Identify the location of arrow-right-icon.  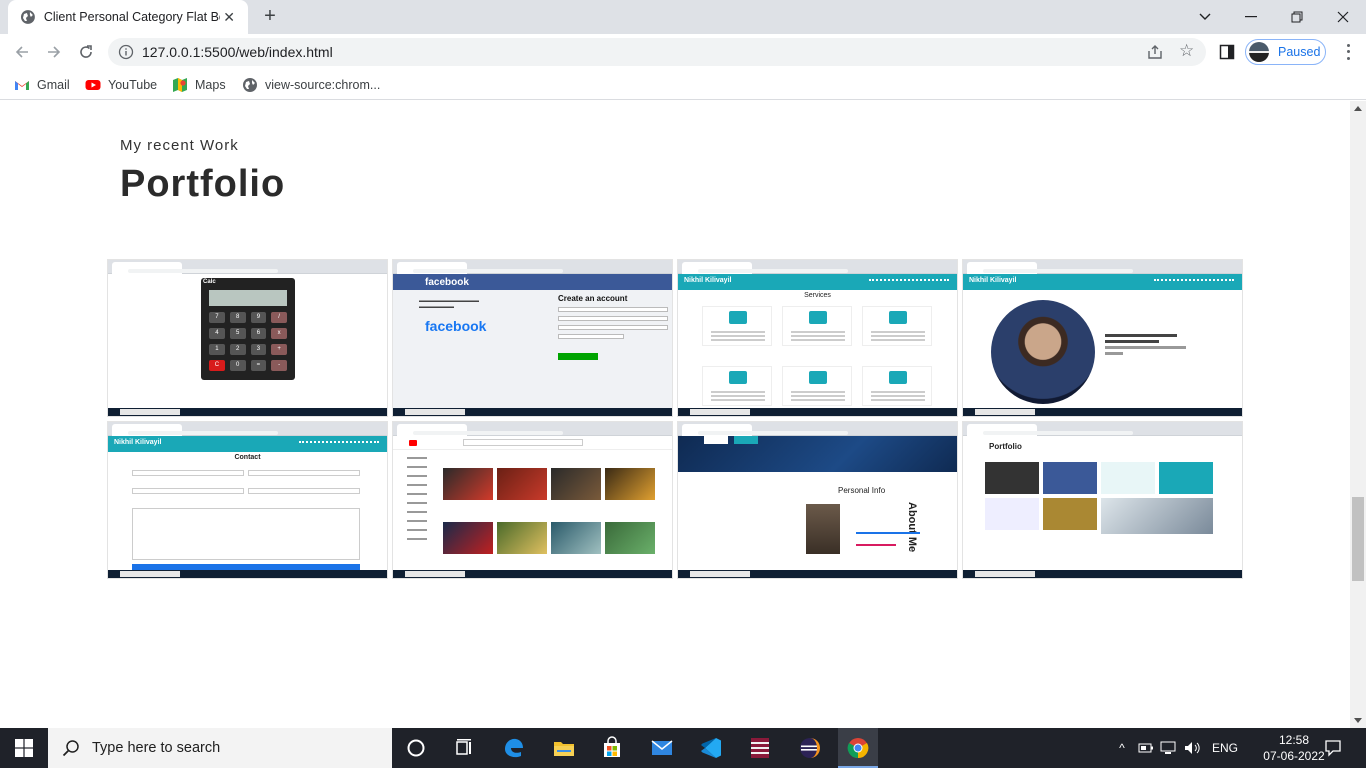
(54, 52).